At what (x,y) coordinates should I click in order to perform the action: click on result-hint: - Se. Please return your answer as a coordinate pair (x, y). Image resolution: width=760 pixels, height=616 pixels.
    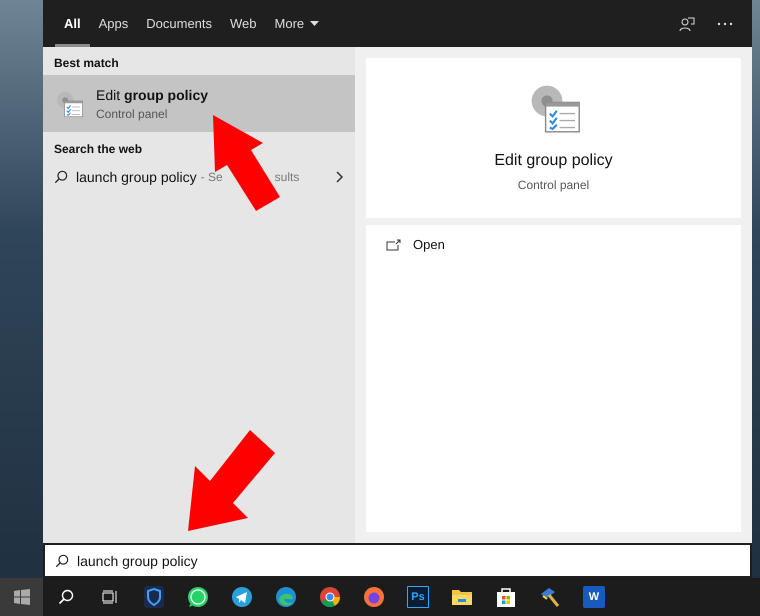
    Looking at the image, I should click on (211, 177).